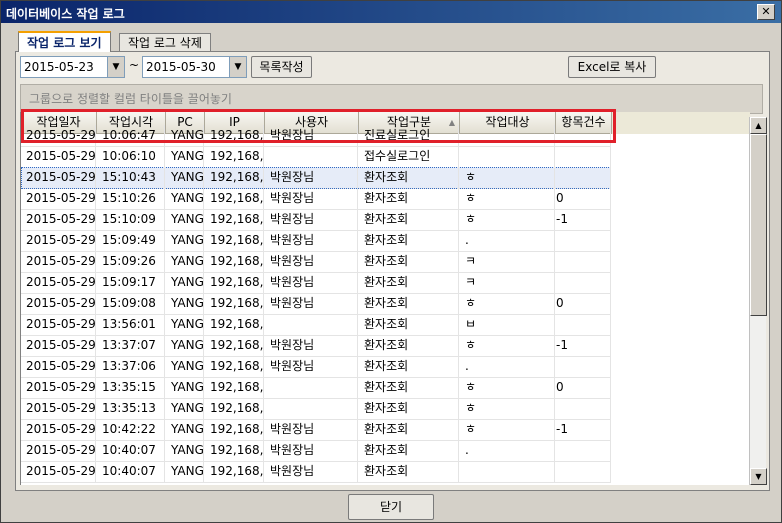  What do you see at coordinates (130, 99) in the screenshot?
I see `group-hint: 그룹으로 정렬할 컬럼 타이틀을 끌어놓기` at bounding box center [130, 99].